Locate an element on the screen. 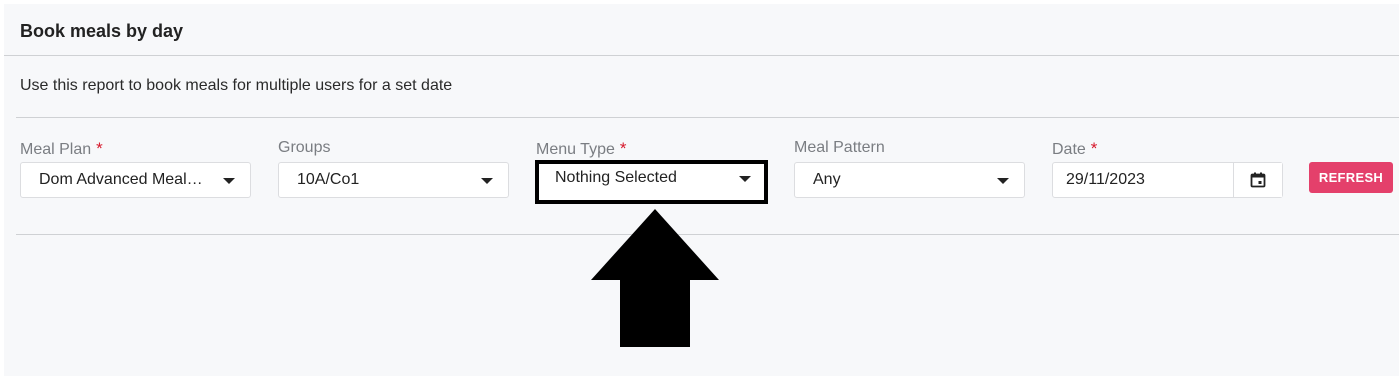  date-value: 29/11/2023 is located at coordinates (1105, 179).